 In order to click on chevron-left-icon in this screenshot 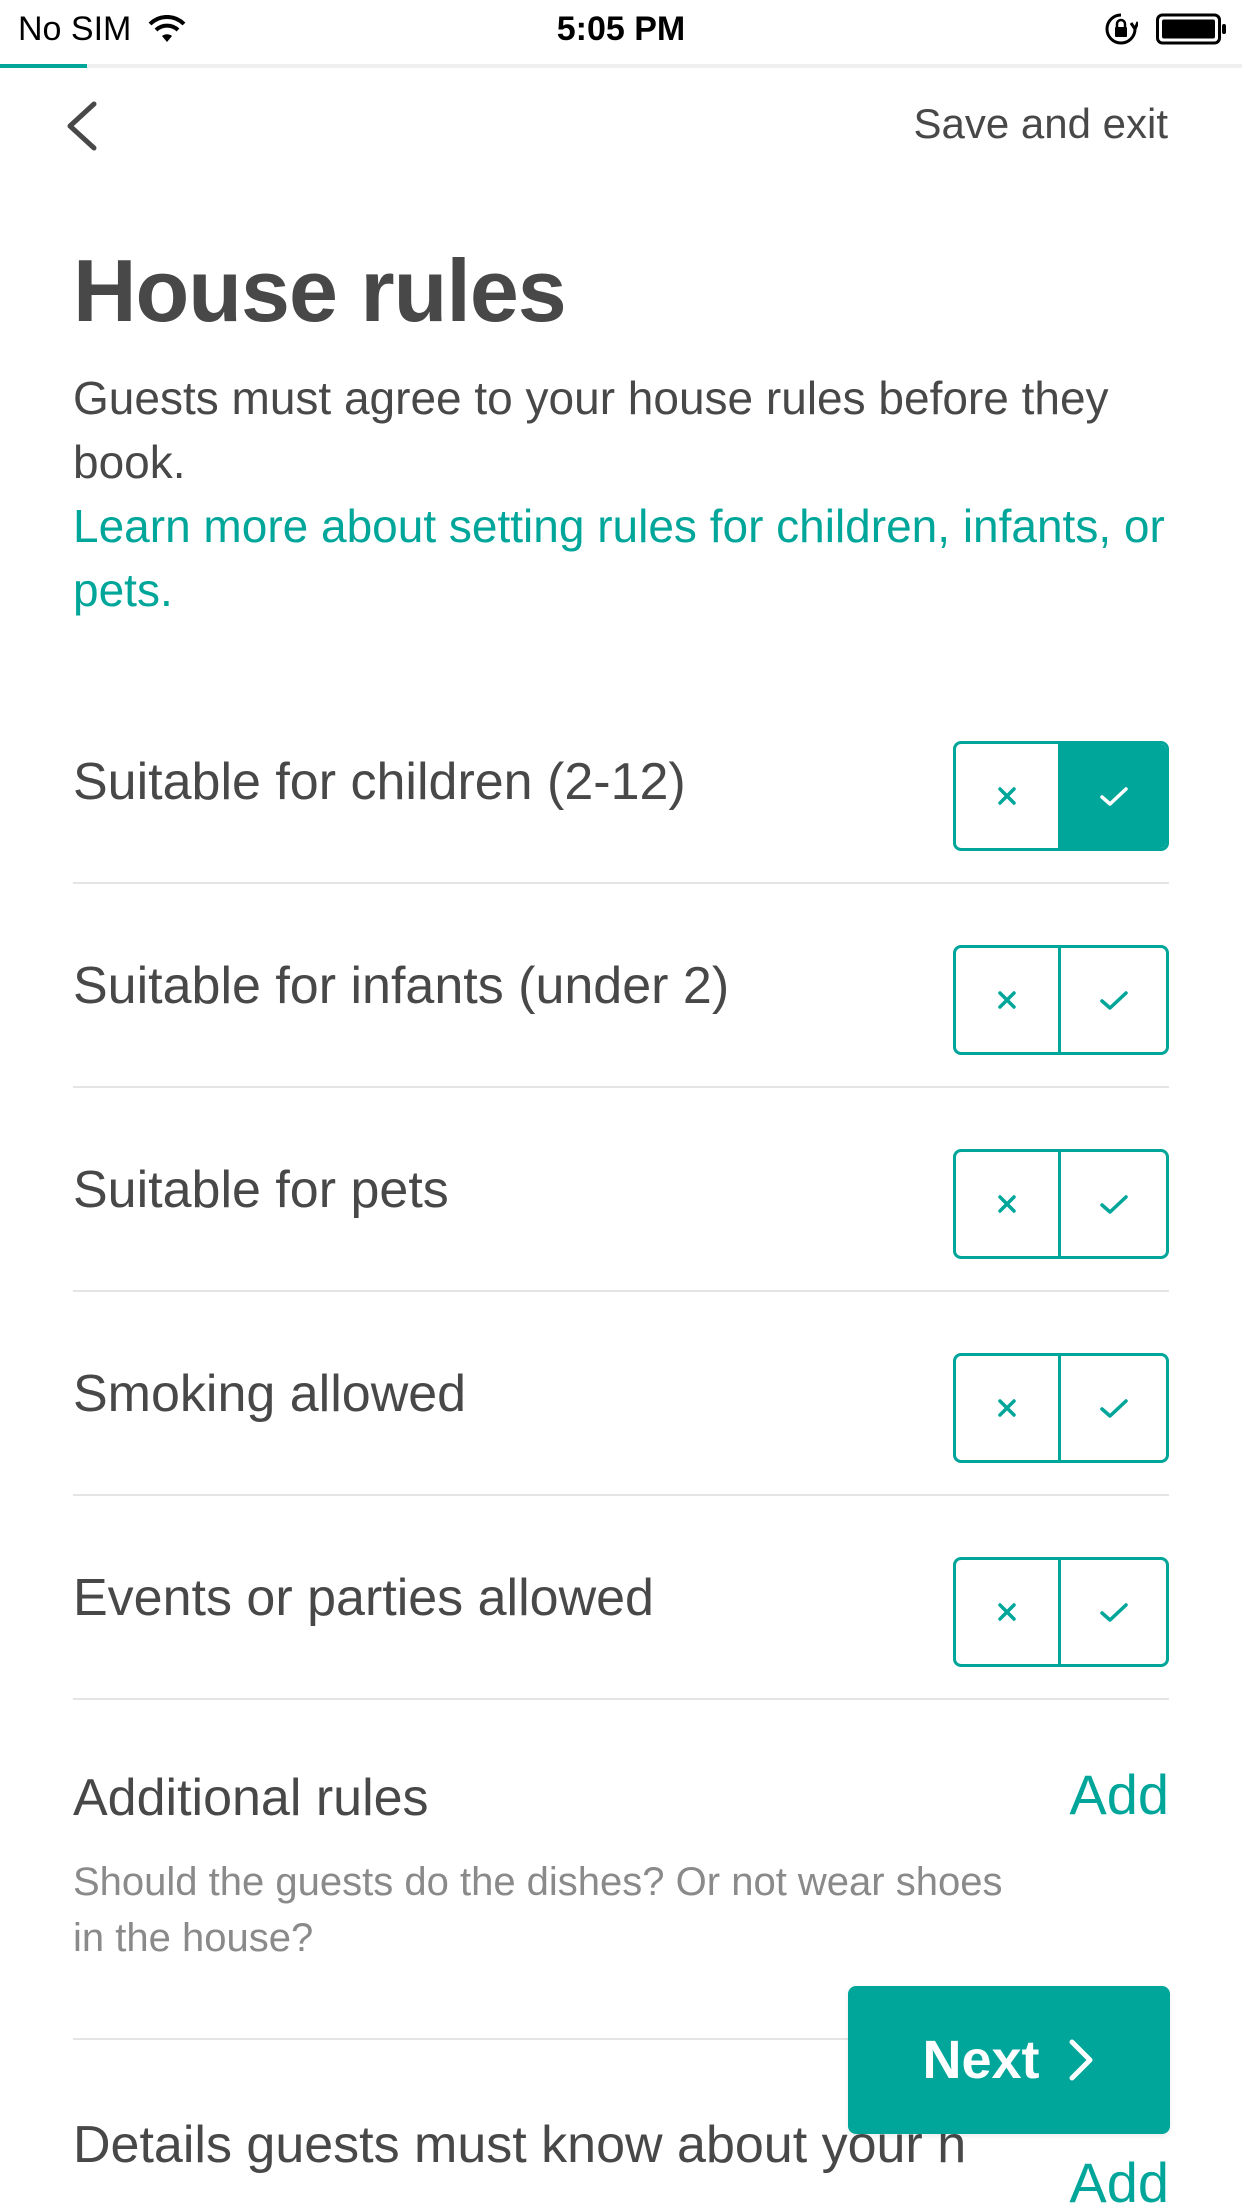, I will do `click(82, 126)`.